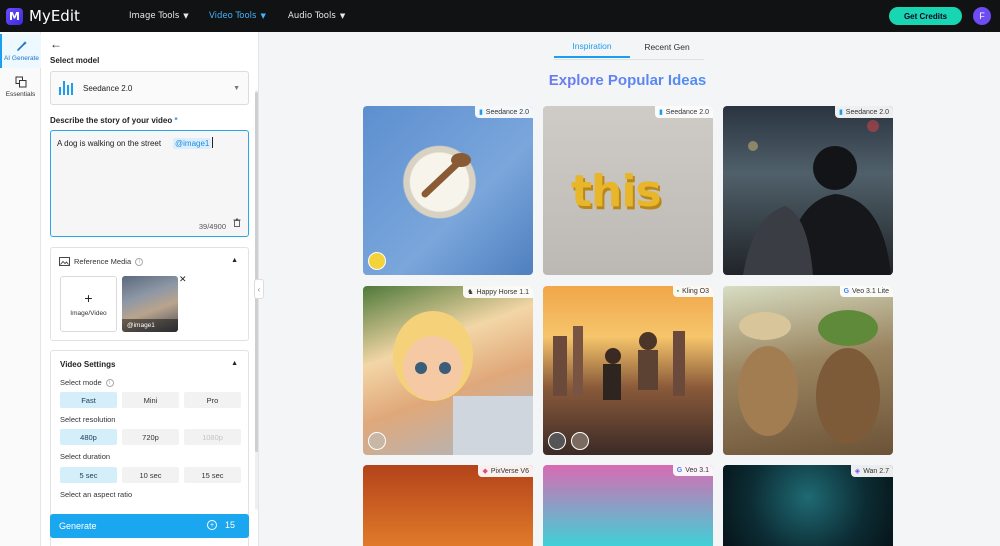 This screenshot has width=1000, height=546. I want to click on video-settings-title: Video Settings, so click(88, 364).